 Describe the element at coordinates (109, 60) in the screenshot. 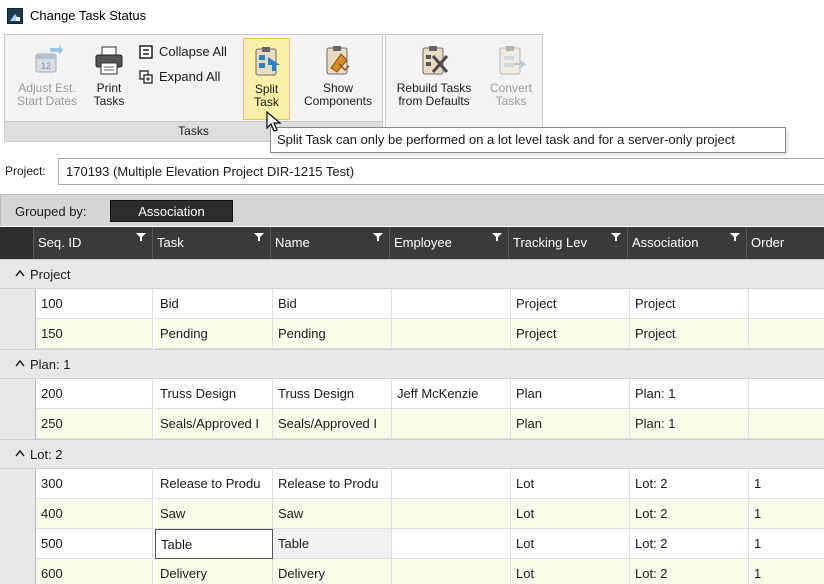

I see `printer-icon` at that location.